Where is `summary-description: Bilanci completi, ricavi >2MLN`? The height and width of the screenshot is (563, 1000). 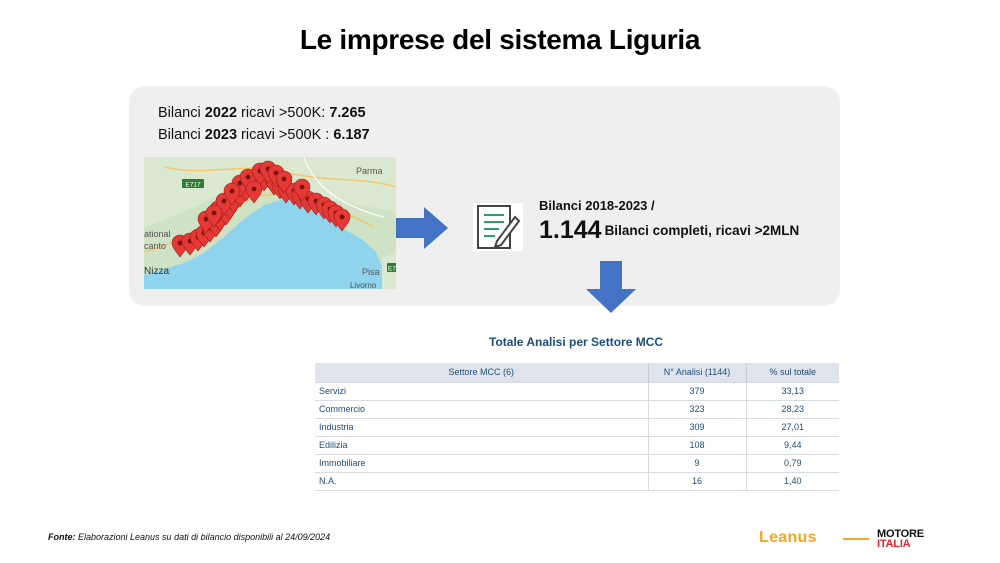
summary-description: Bilanci completi, ricavi >2MLN is located at coordinates (702, 230).